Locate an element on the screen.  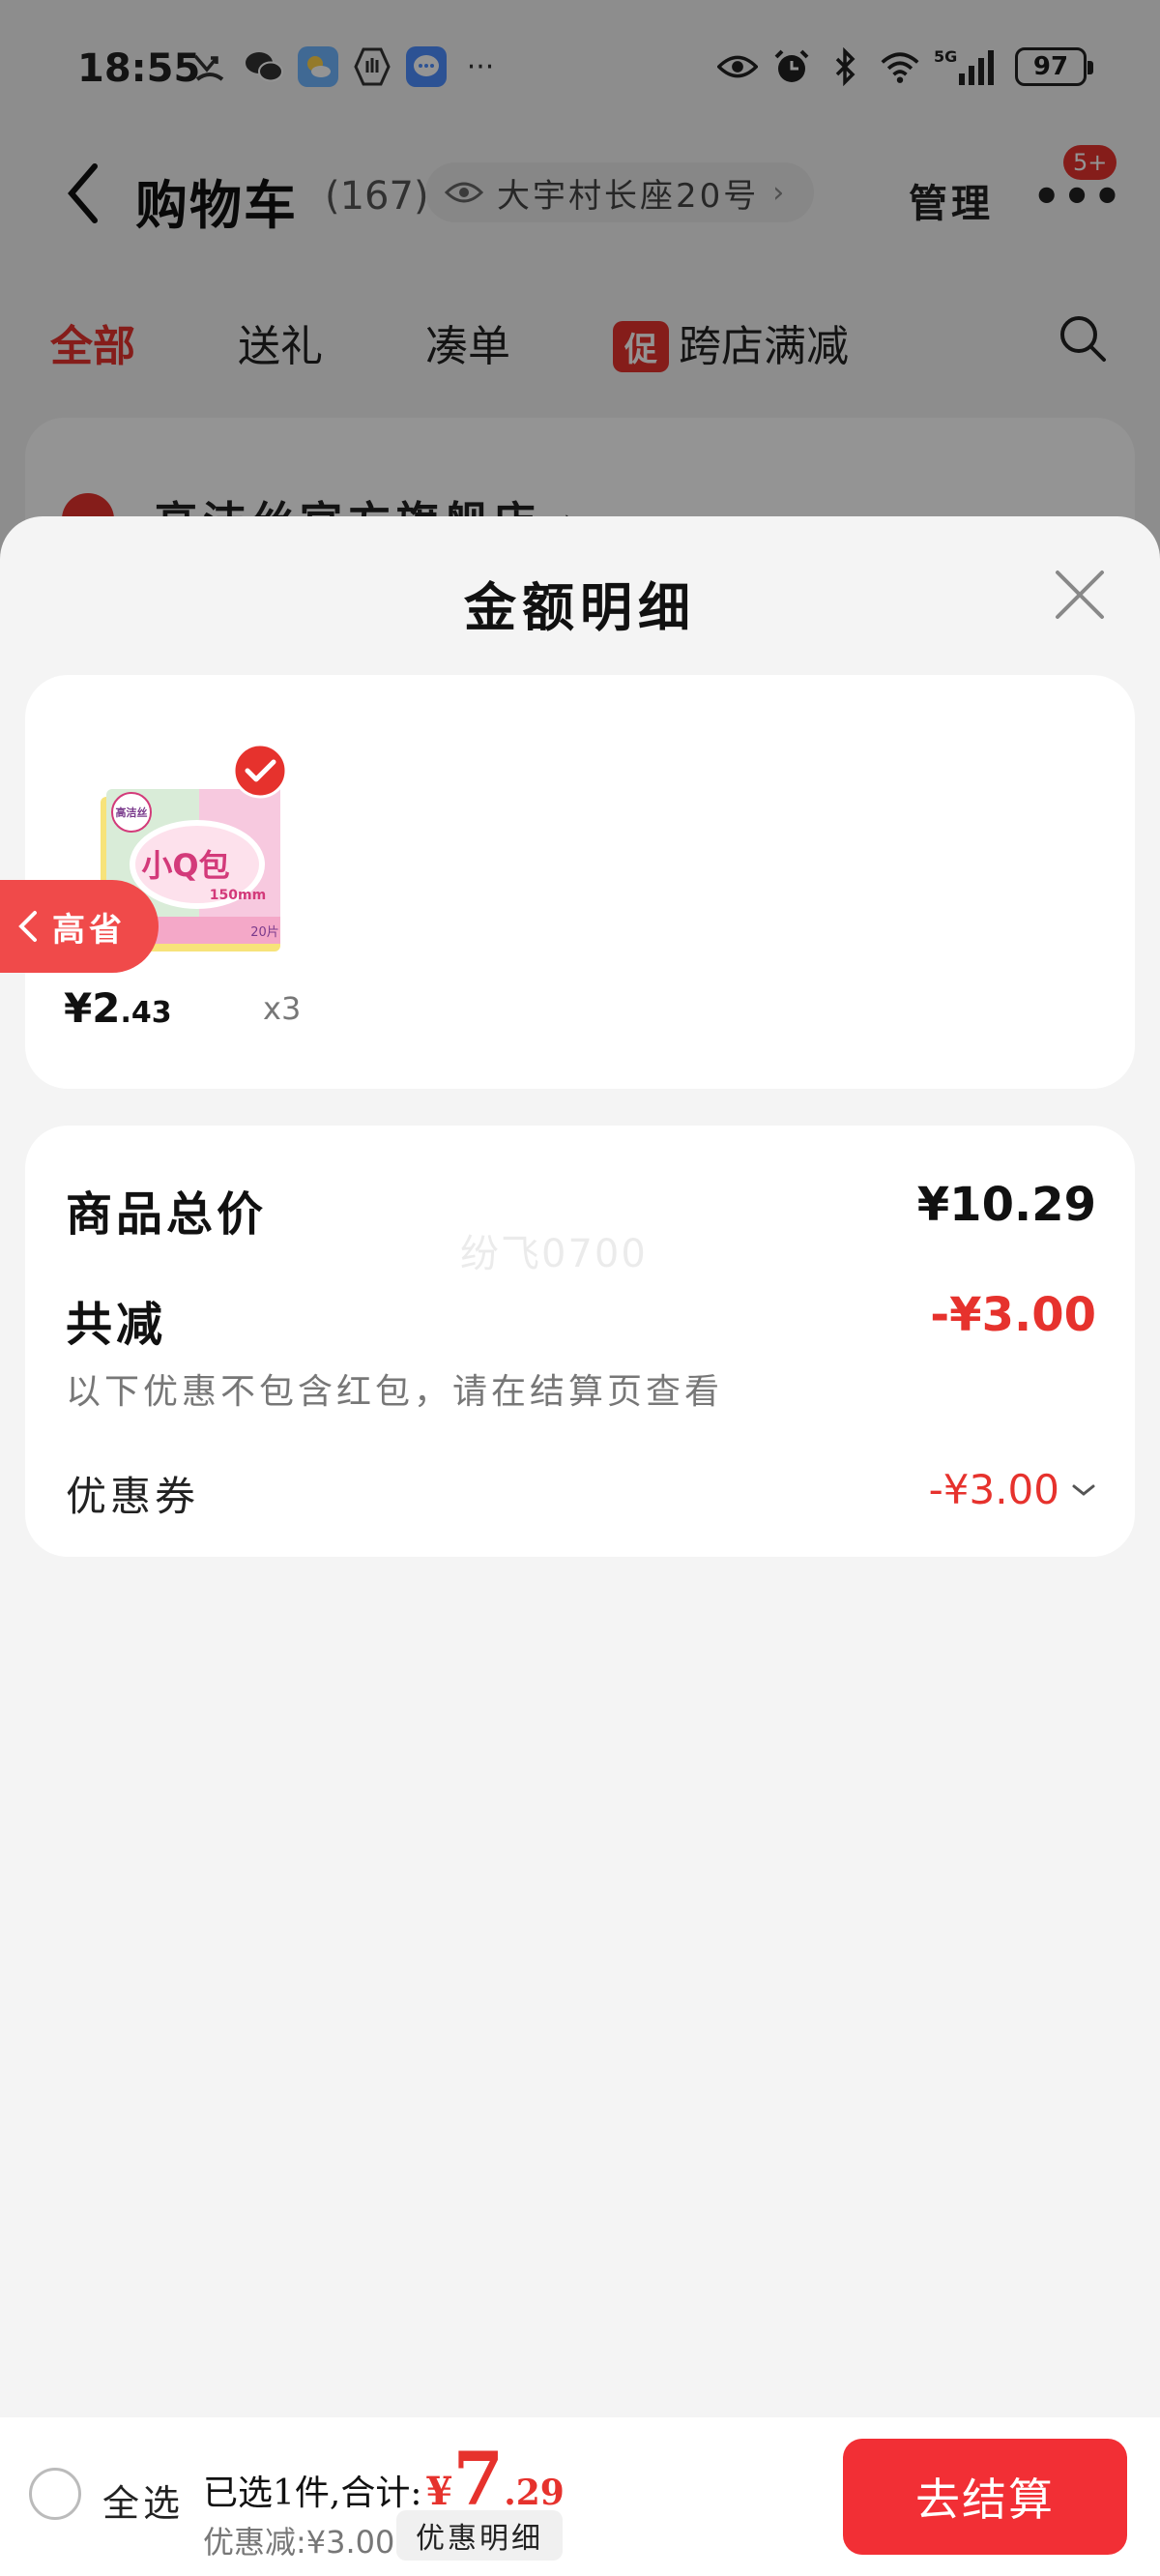
selected-text: 已选1件,合计: is located at coordinates (312, 2493).